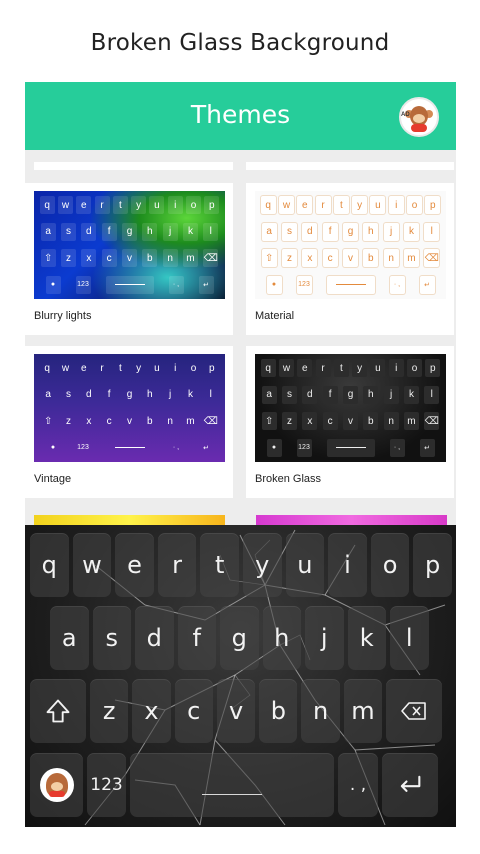 The width and height of the screenshot is (480, 854). I want to click on mini-key: u, so click(157, 205).